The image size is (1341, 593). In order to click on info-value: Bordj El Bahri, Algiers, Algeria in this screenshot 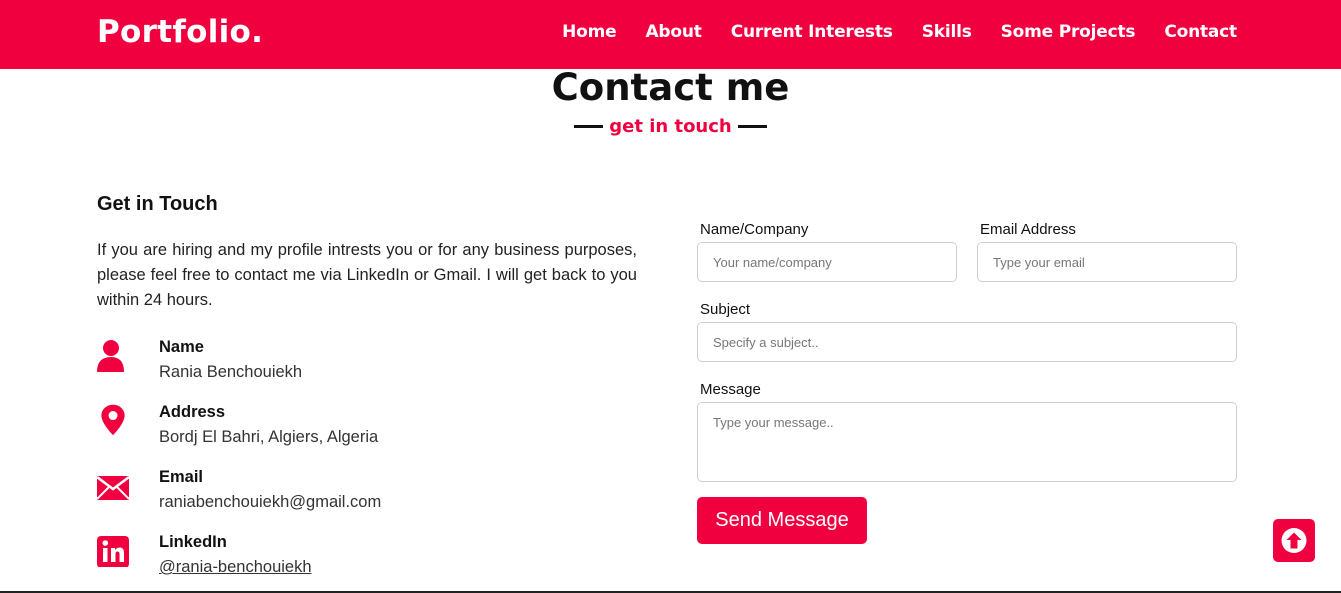, I will do `click(269, 437)`.